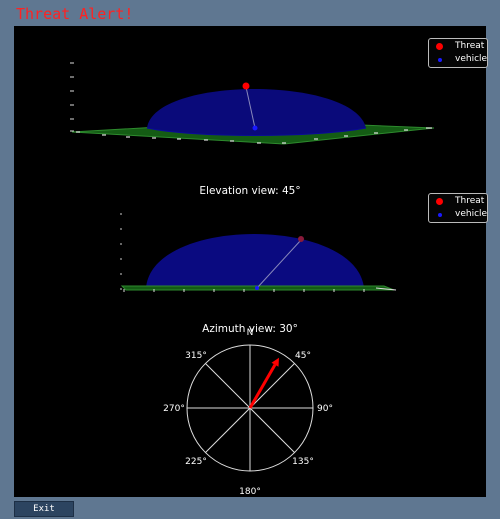 Image resolution: width=500 pixels, height=519 pixels. What do you see at coordinates (303, 462) in the screenshot?
I see `compass-label-135: 135°` at bounding box center [303, 462].